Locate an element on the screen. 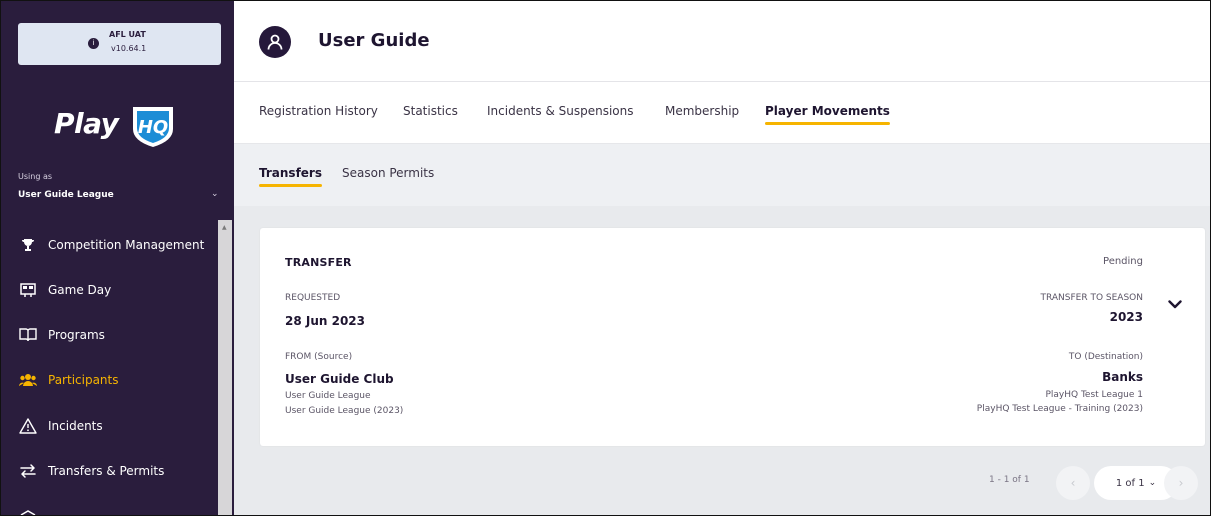  from-label: FROM (Source) is located at coordinates (319, 357).